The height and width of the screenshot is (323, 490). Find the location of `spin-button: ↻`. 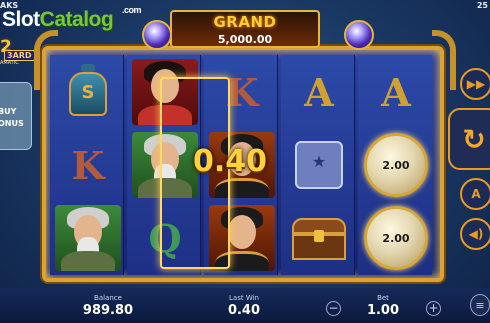

spin-button: ↻ is located at coordinates (469, 139).